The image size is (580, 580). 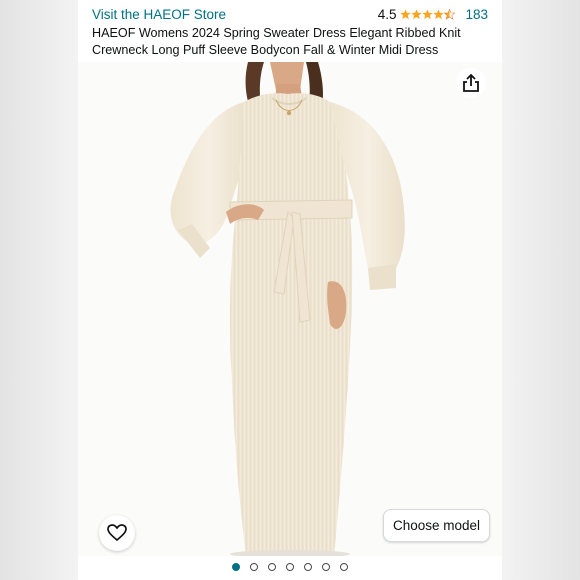 I want to click on background-right, so click(x=541, y=290).